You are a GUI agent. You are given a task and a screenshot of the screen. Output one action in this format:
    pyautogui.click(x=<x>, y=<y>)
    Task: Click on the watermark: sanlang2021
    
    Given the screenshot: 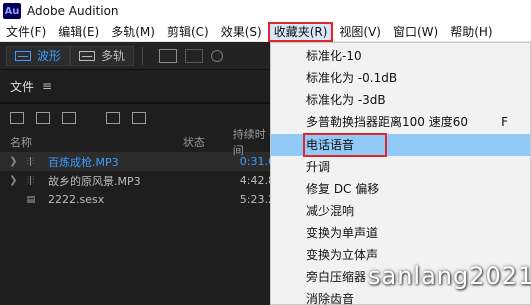 What is the action you would take?
    pyautogui.click(x=449, y=276)
    